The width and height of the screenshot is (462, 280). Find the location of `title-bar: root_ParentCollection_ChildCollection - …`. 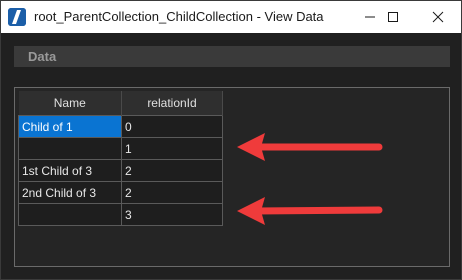

title-bar: root_ParentCollection_ChildCollection - … is located at coordinates (231, 17).